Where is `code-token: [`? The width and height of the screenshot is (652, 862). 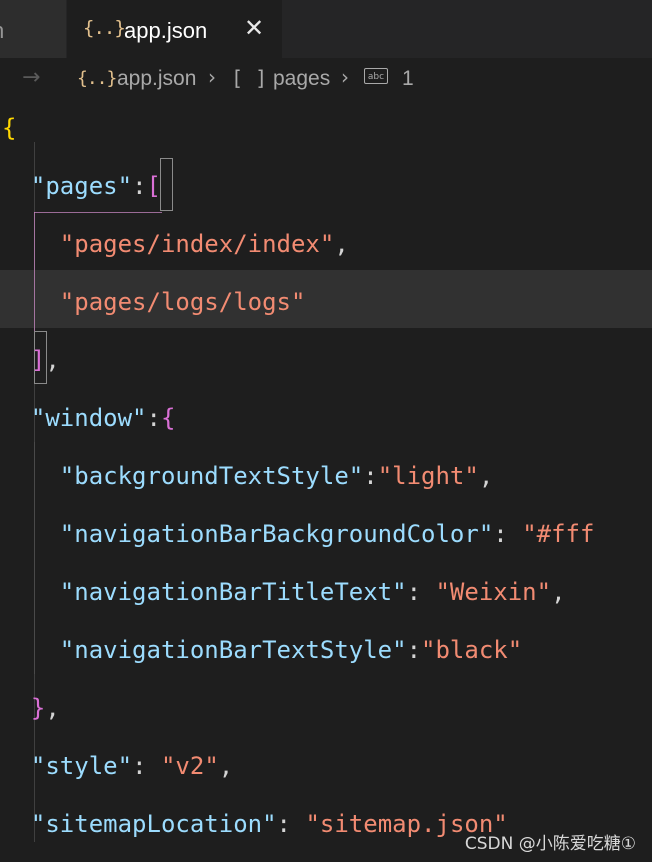 code-token: [ is located at coordinates (153, 186).